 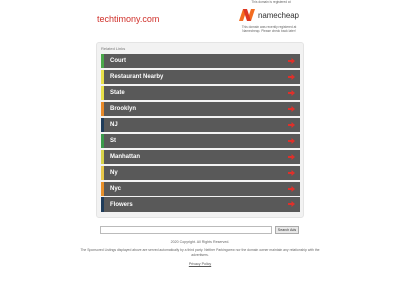 I want to click on panel-title: Related Links, so click(x=113, y=48).